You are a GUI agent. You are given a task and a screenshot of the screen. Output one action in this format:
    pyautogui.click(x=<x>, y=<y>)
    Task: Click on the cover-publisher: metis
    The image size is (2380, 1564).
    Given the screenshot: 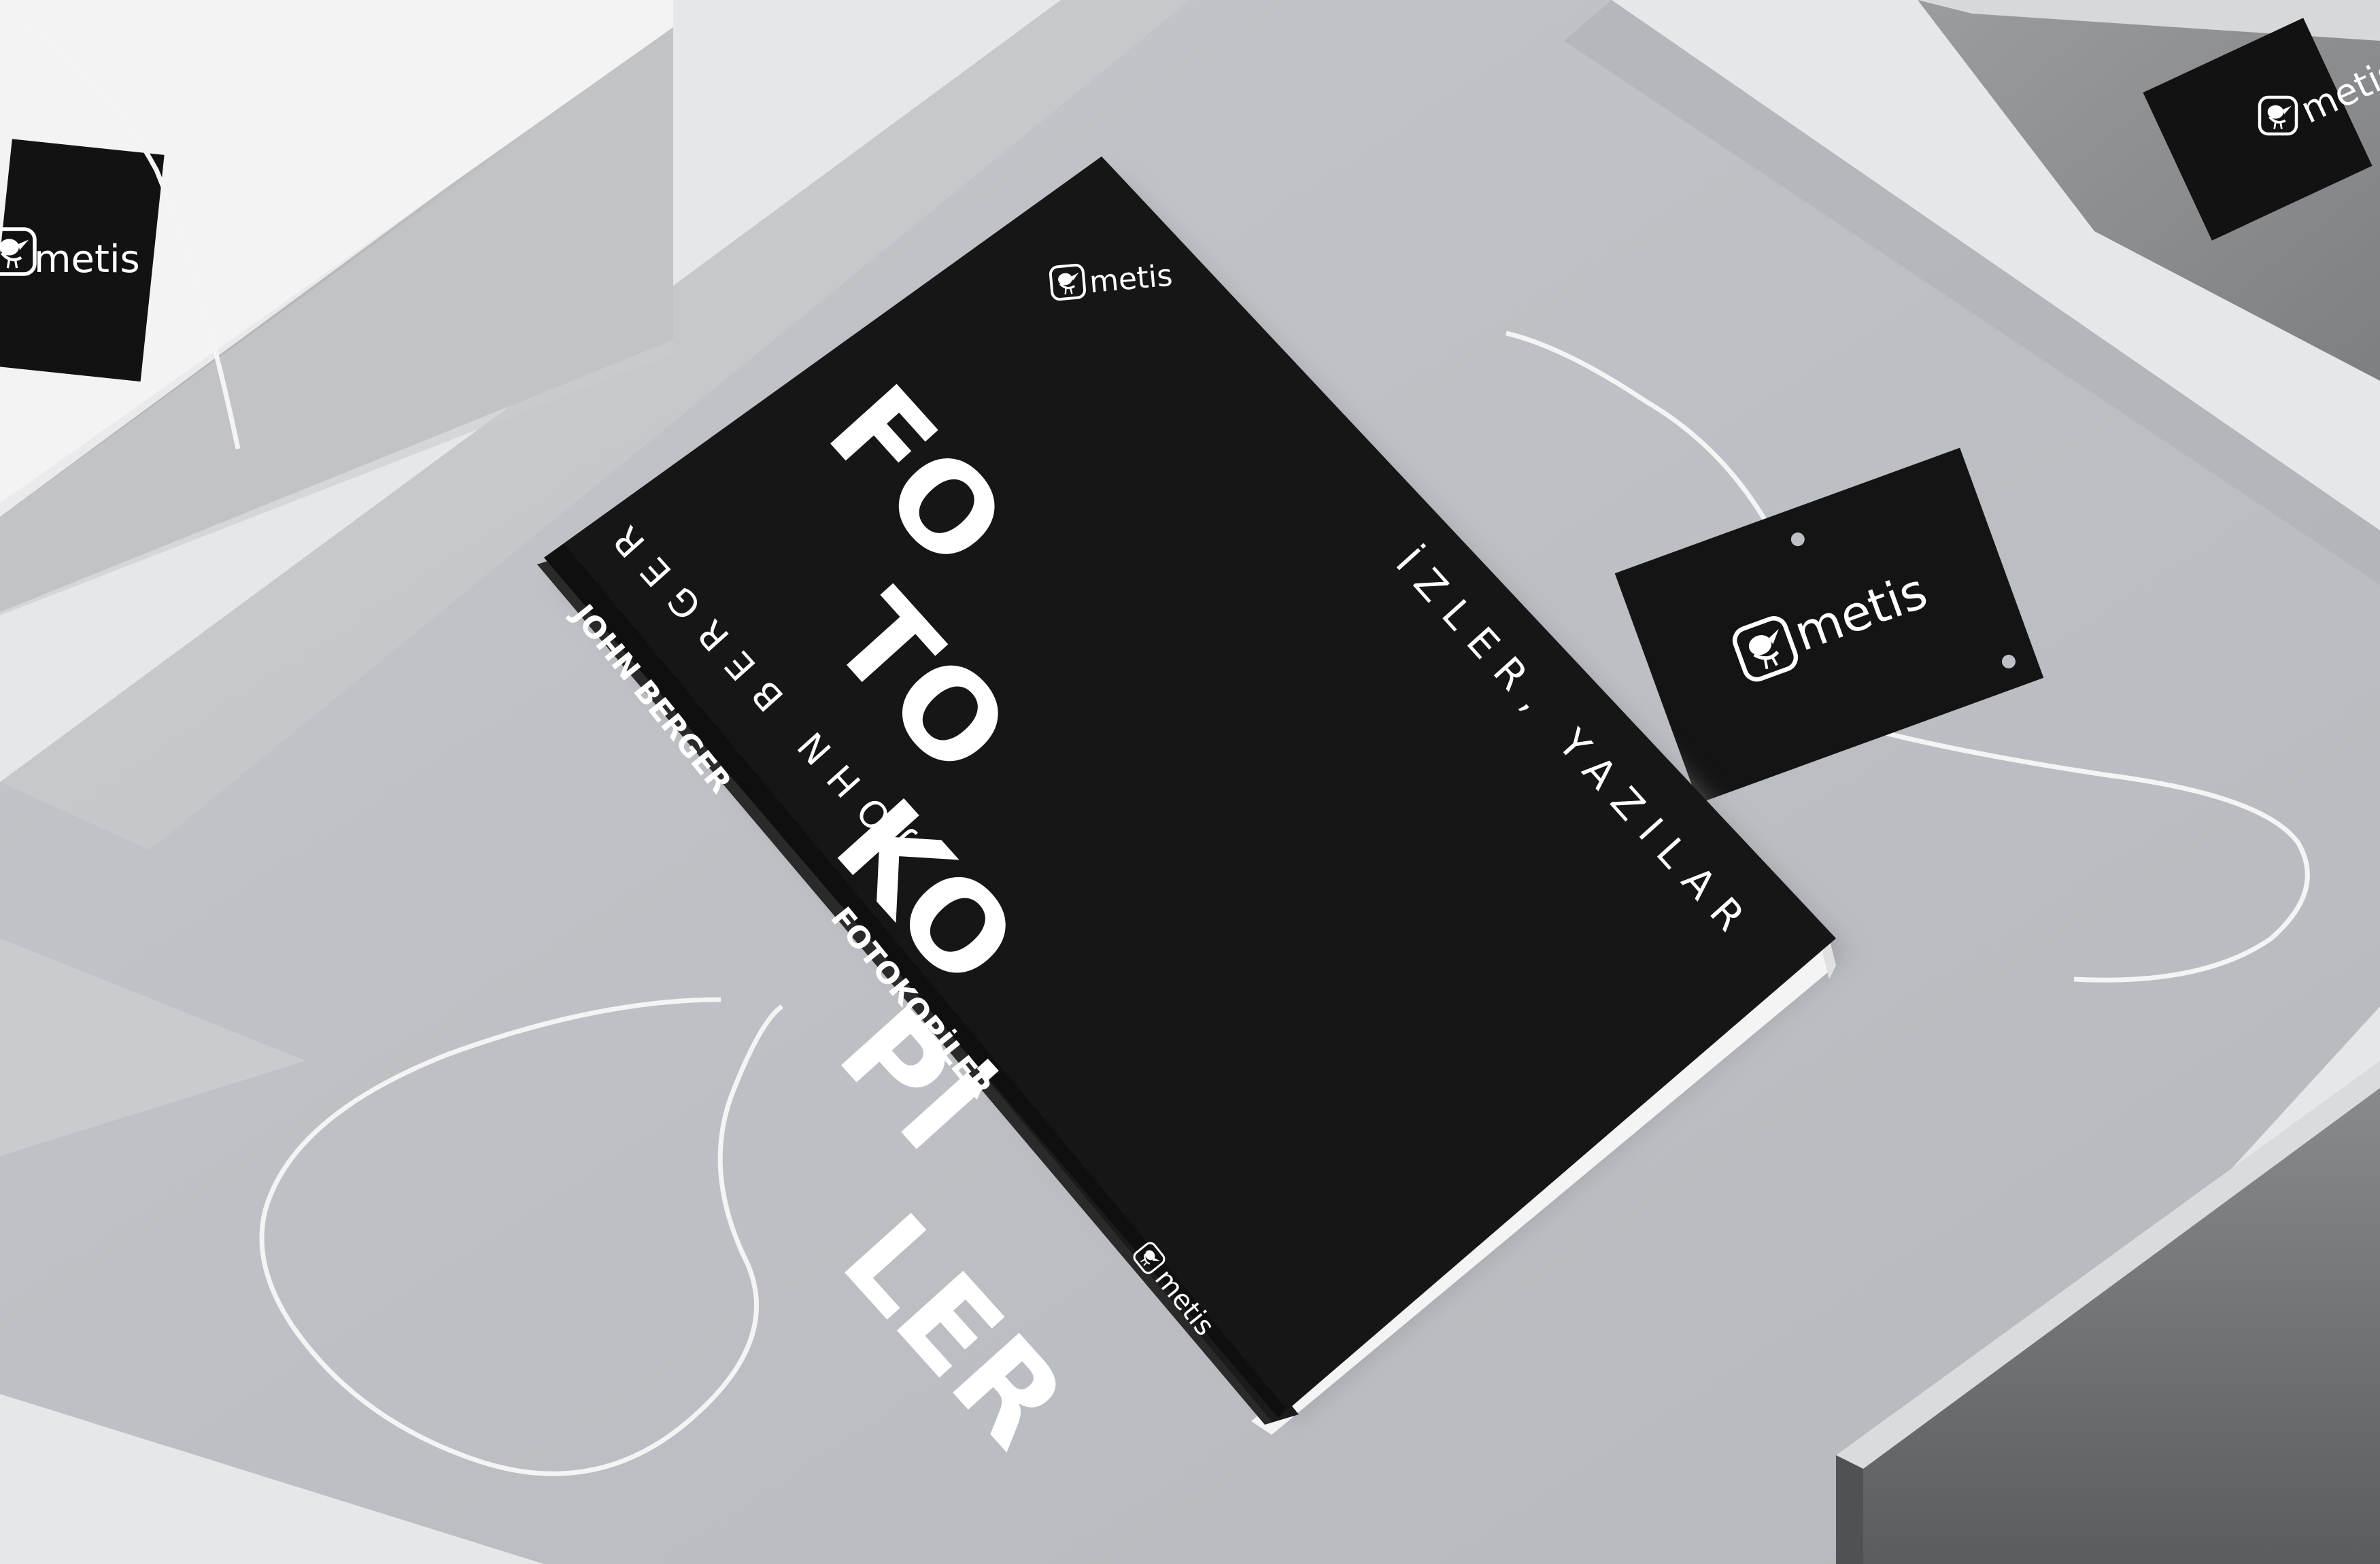 What is the action you would take?
    pyautogui.click(x=1131, y=279)
    